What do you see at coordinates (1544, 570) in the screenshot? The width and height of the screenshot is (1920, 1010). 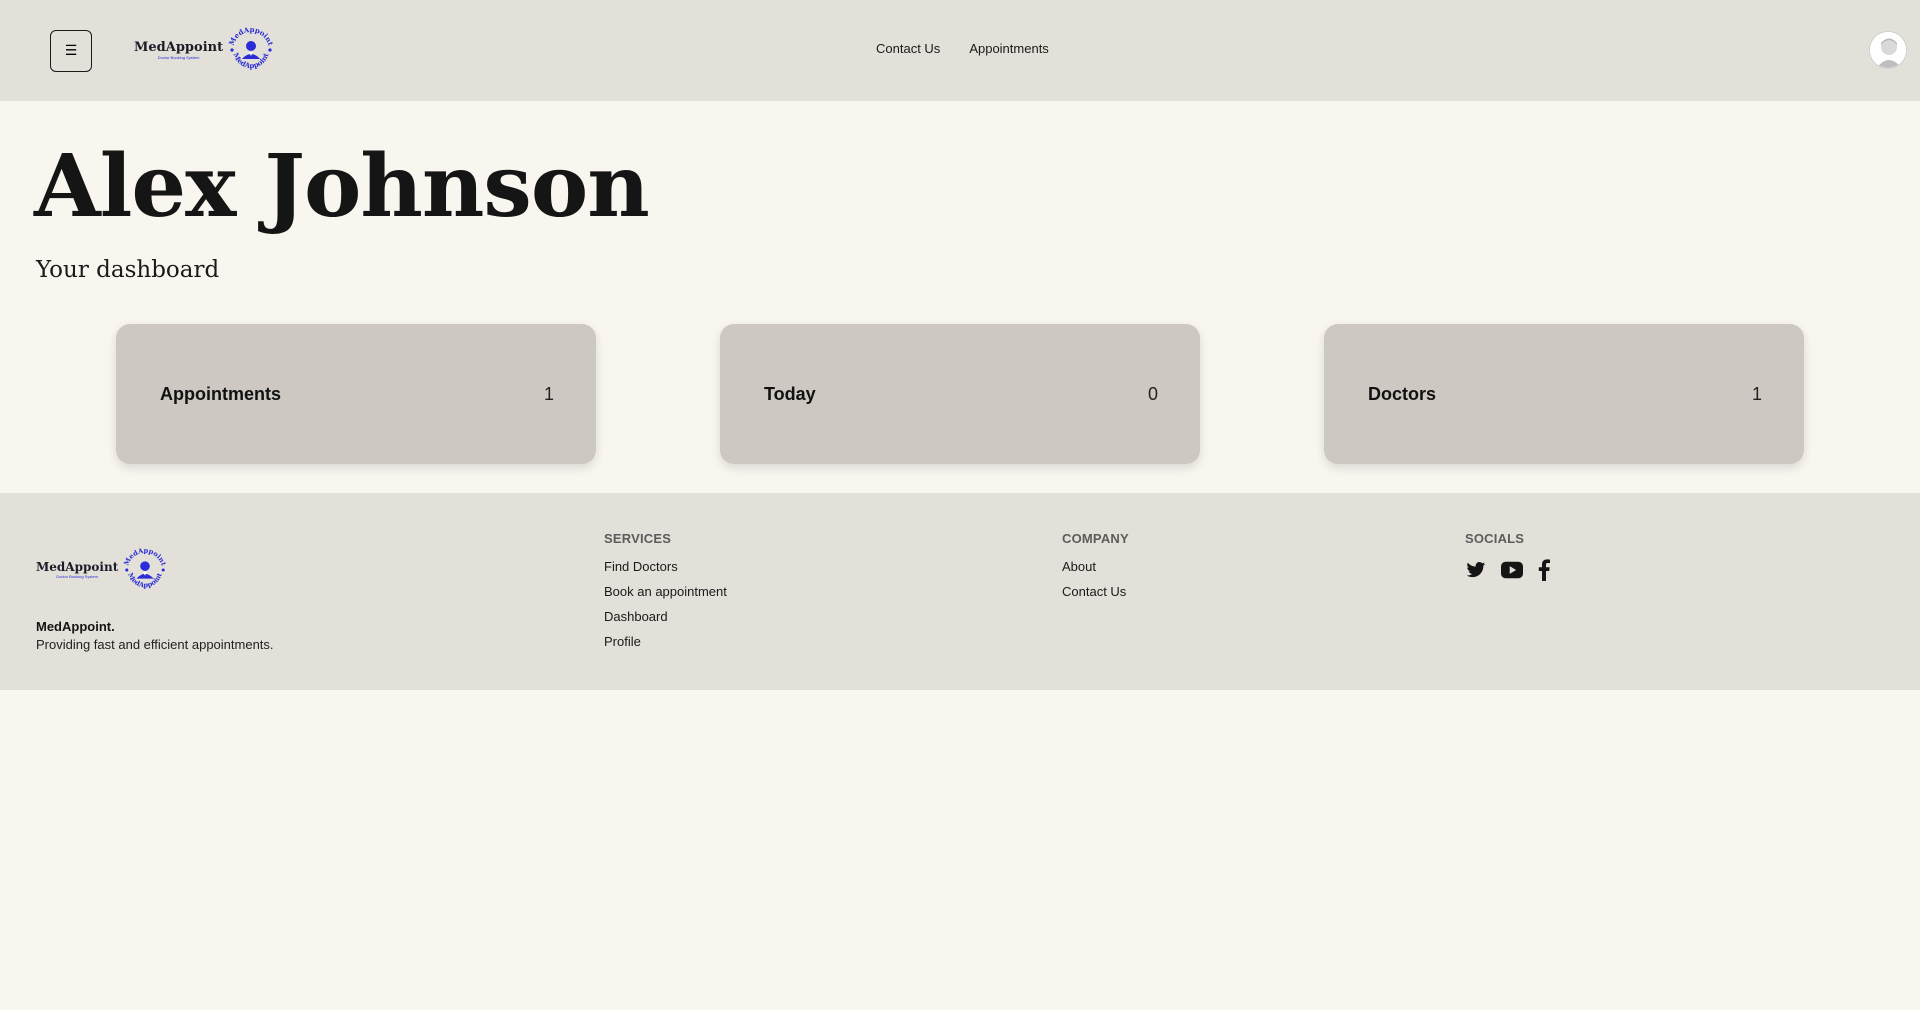 I see `facebook-icon` at bounding box center [1544, 570].